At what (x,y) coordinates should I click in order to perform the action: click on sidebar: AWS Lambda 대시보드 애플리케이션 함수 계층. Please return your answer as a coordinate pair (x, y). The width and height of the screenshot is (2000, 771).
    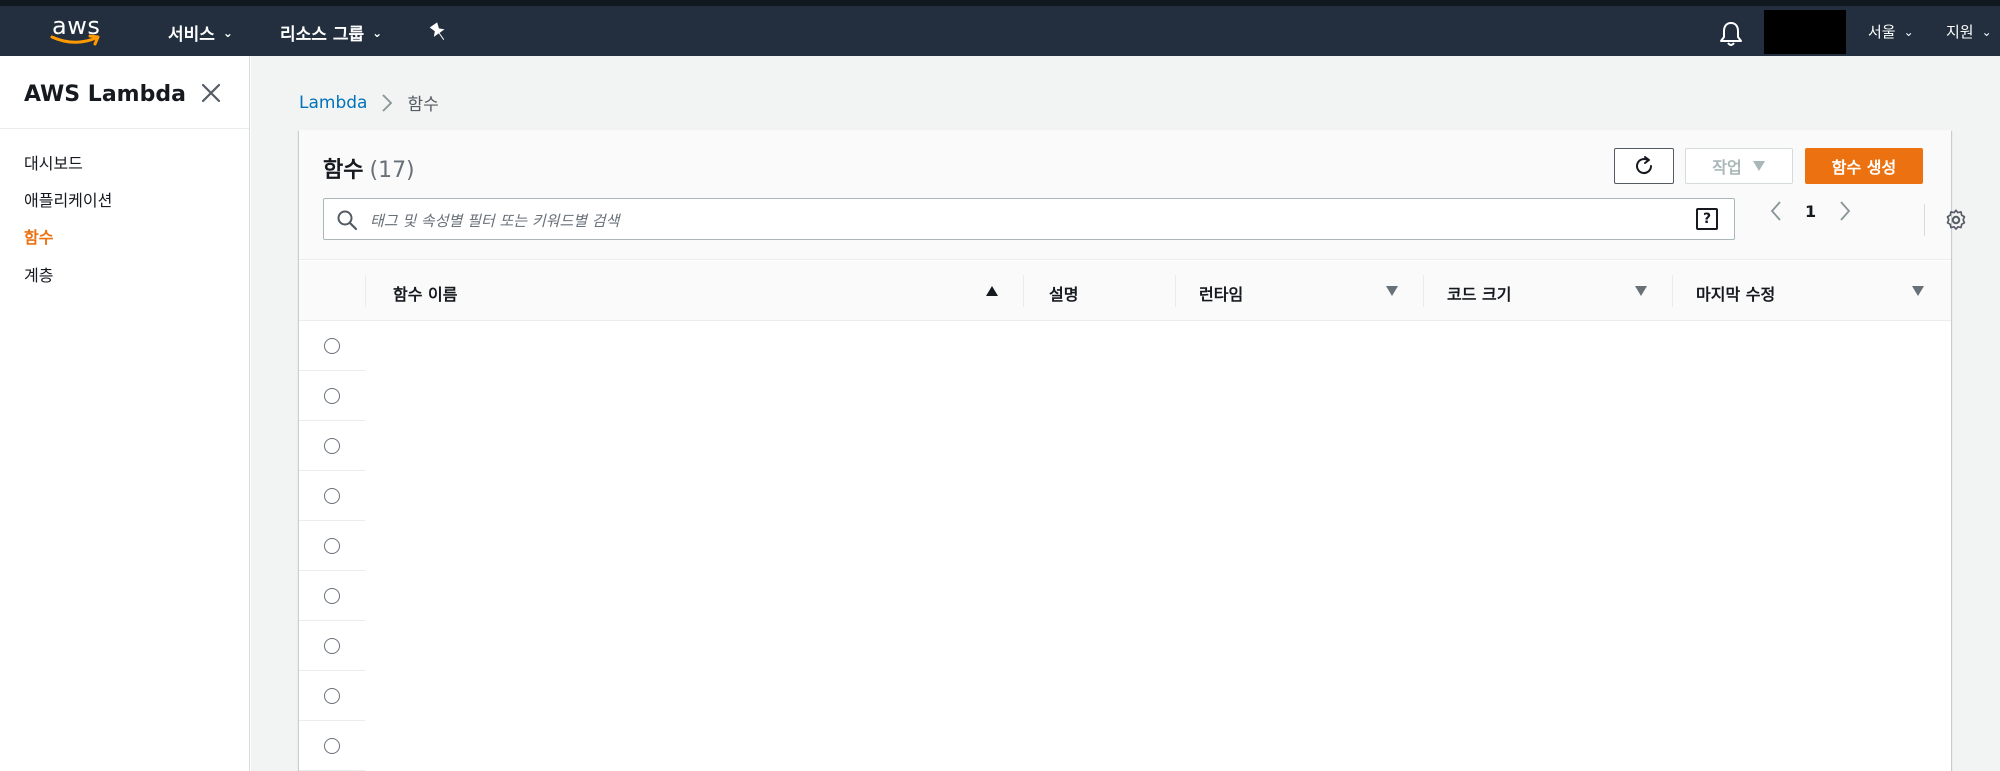
    Looking at the image, I should click on (125, 413).